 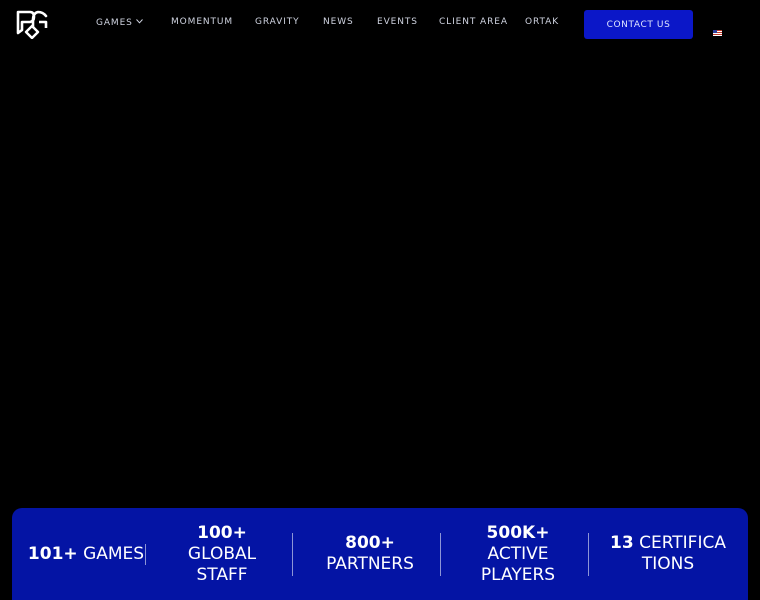 What do you see at coordinates (114, 23) in the screenshot?
I see `nav-games-label: GAMES` at bounding box center [114, 23].